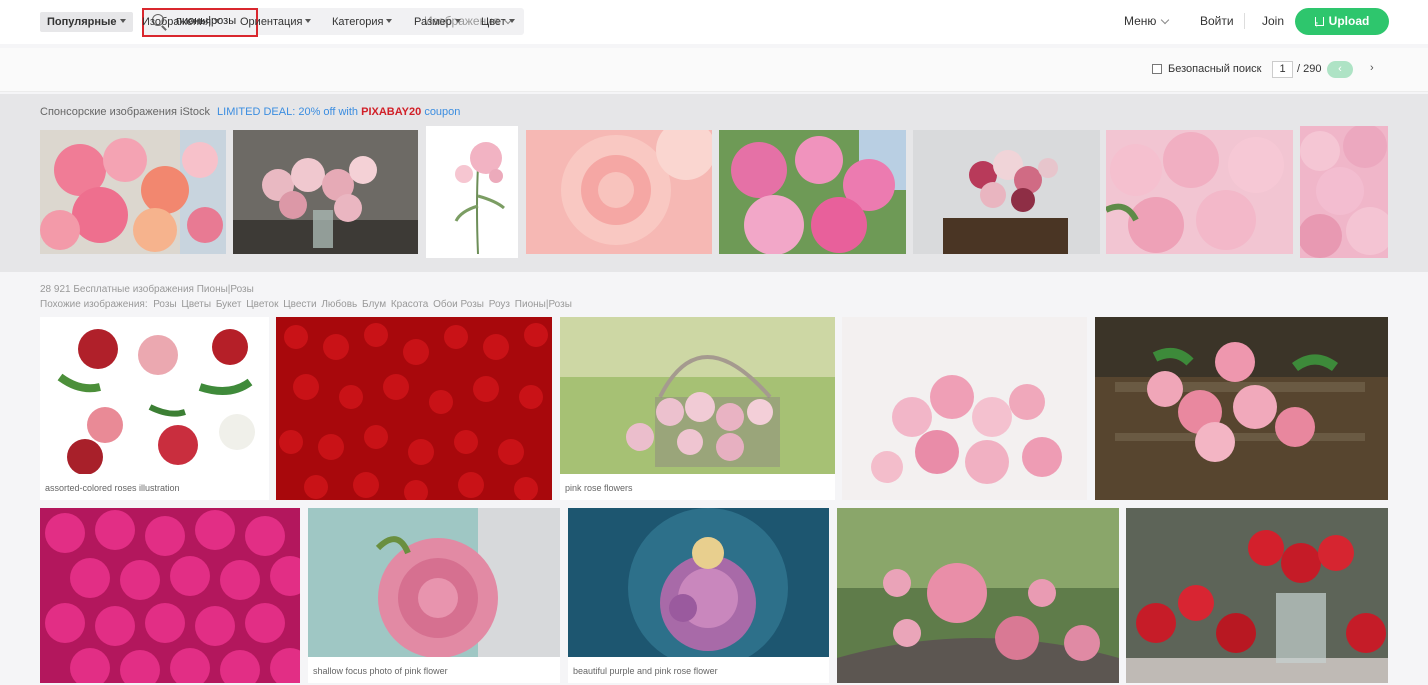 The width and height of the screenshot is (1428, 685). I want to click on join-link: Join, so click(1273, 21).